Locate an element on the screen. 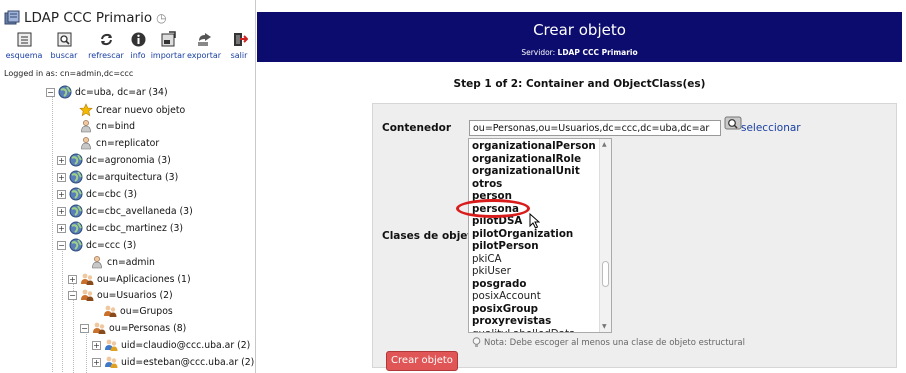 The width and height of the screenshot is (906, 373). object-class-option: posixAccount is located at coordinates (535, 296).